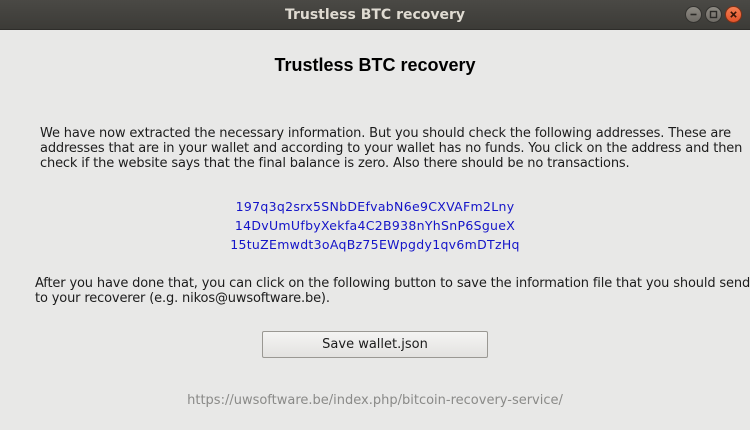 The image size is (750, 430). Describe the element at coordinates (375, 65) in the screenshot. I see `page-heading: Trustless BTC recovery` at that location.